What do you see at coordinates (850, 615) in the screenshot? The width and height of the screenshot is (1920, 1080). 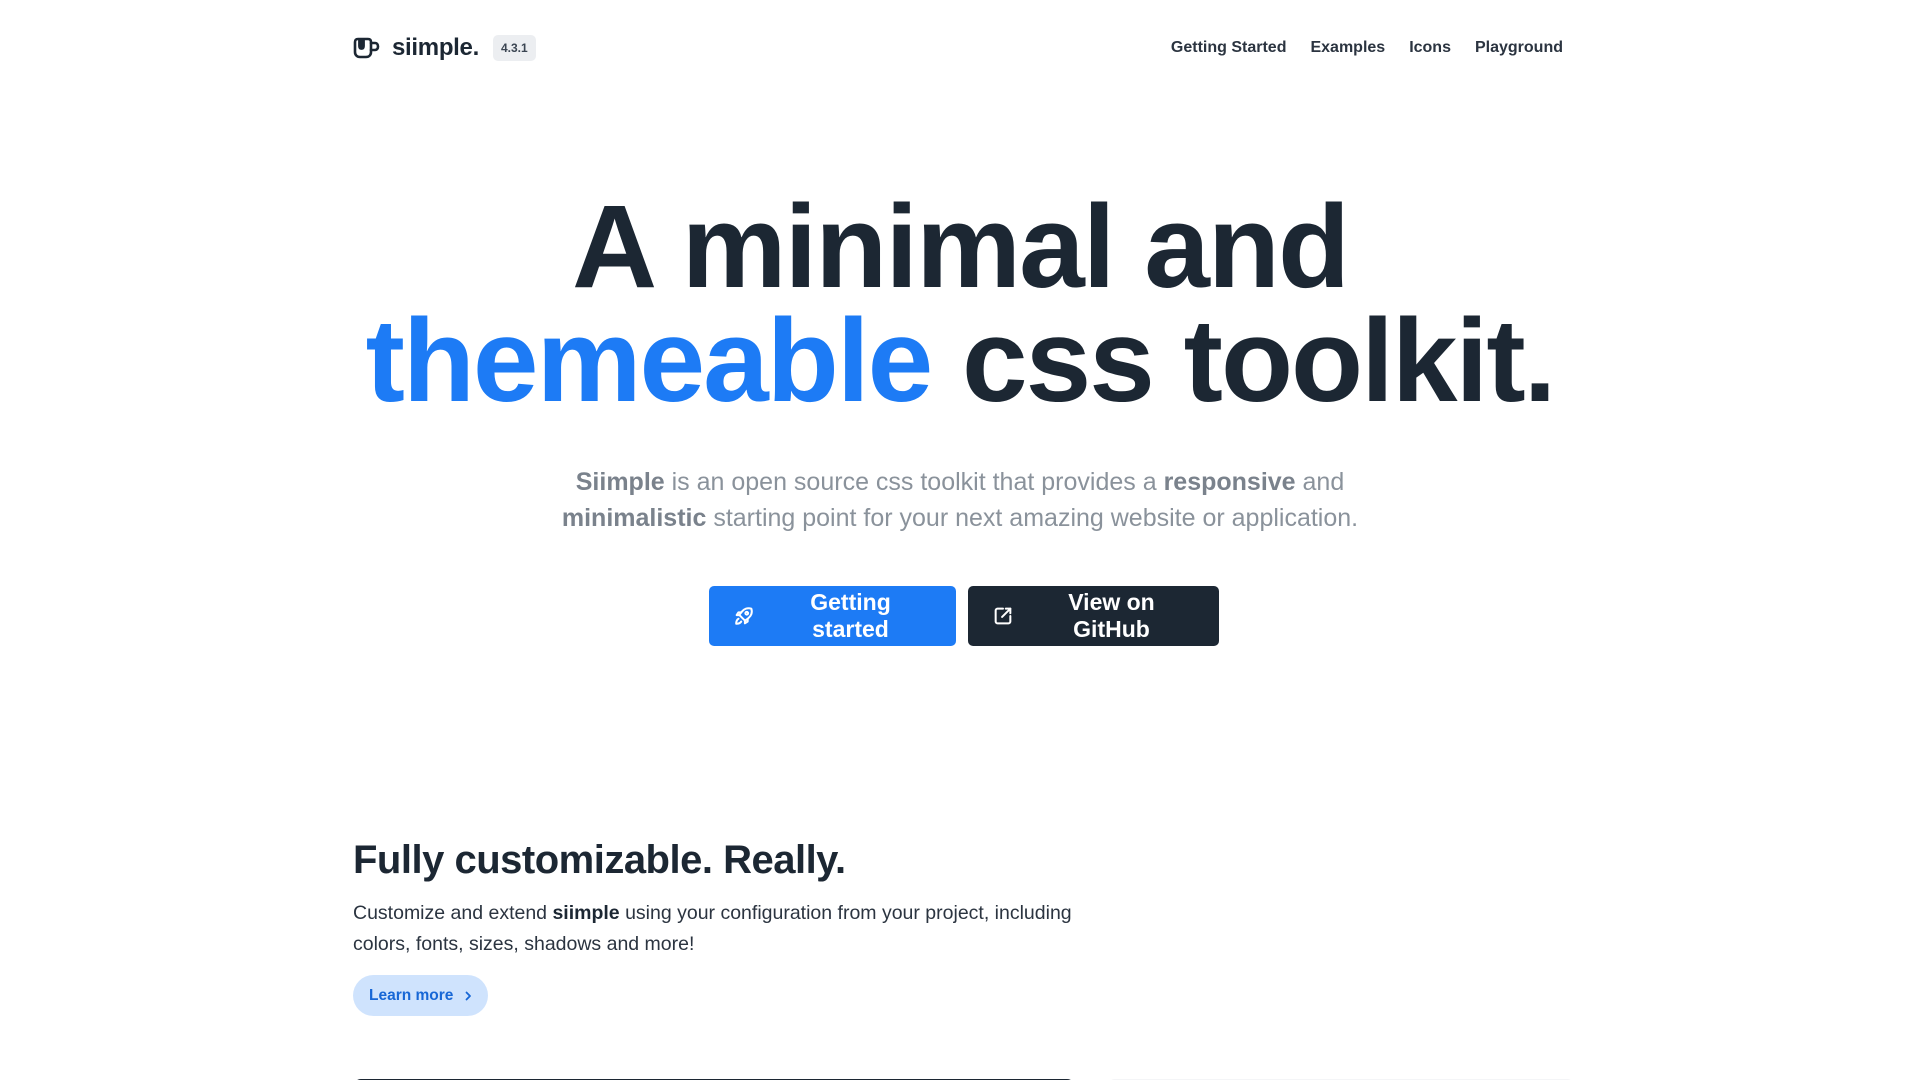 I see `getting-started-label: Getting started` at bounding box center [850, 615].